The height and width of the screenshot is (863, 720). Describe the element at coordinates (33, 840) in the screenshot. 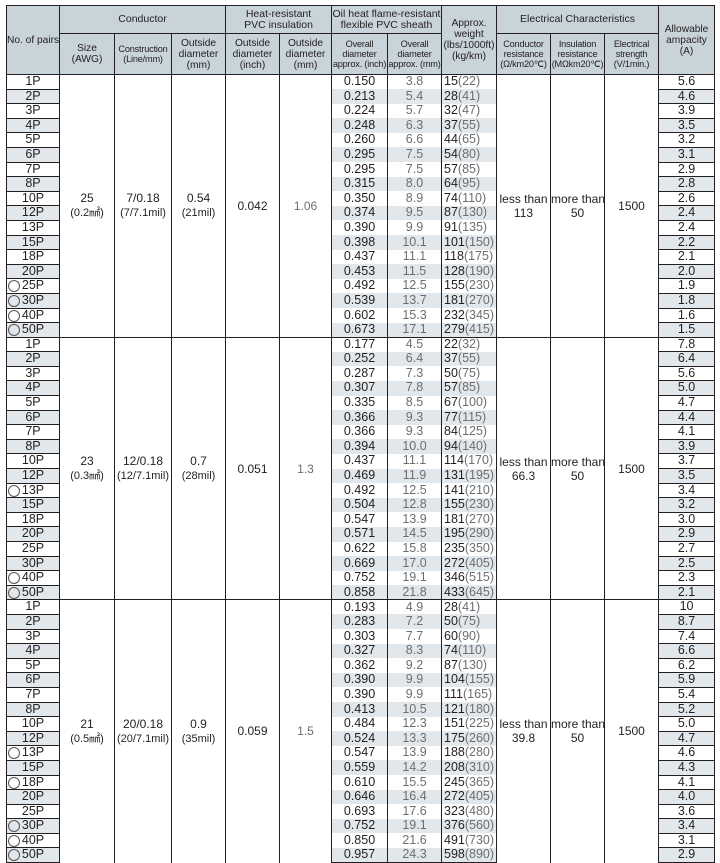

I see `pairs-cell: 40P` at that location.